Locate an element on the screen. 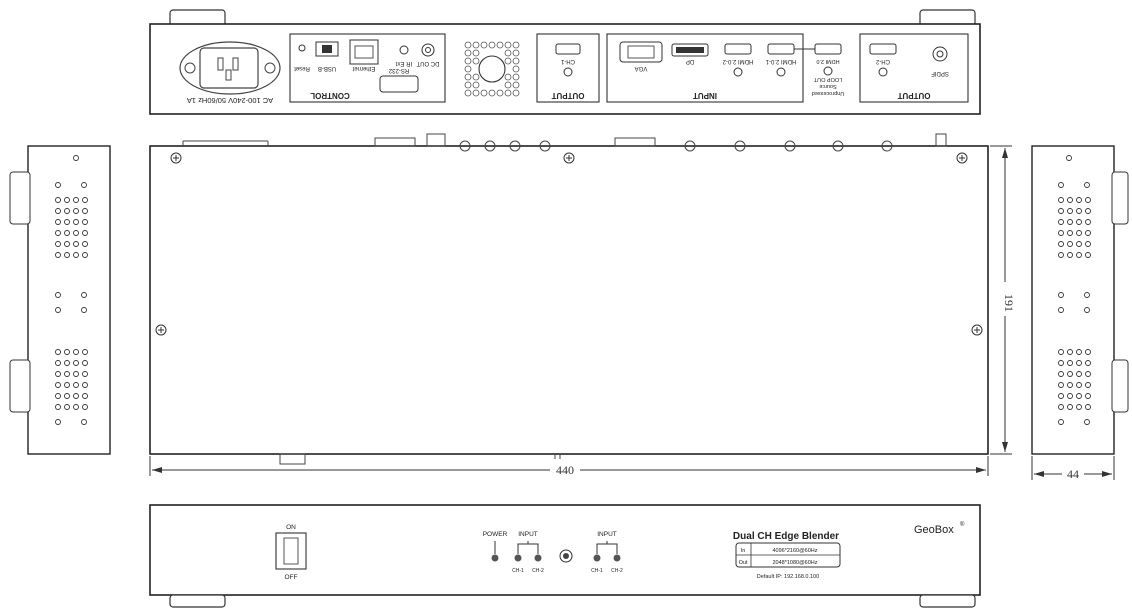 This screenshot has width=1132, height=608. ir-ext-label: IR Ext is located at coordinates (404, 63).